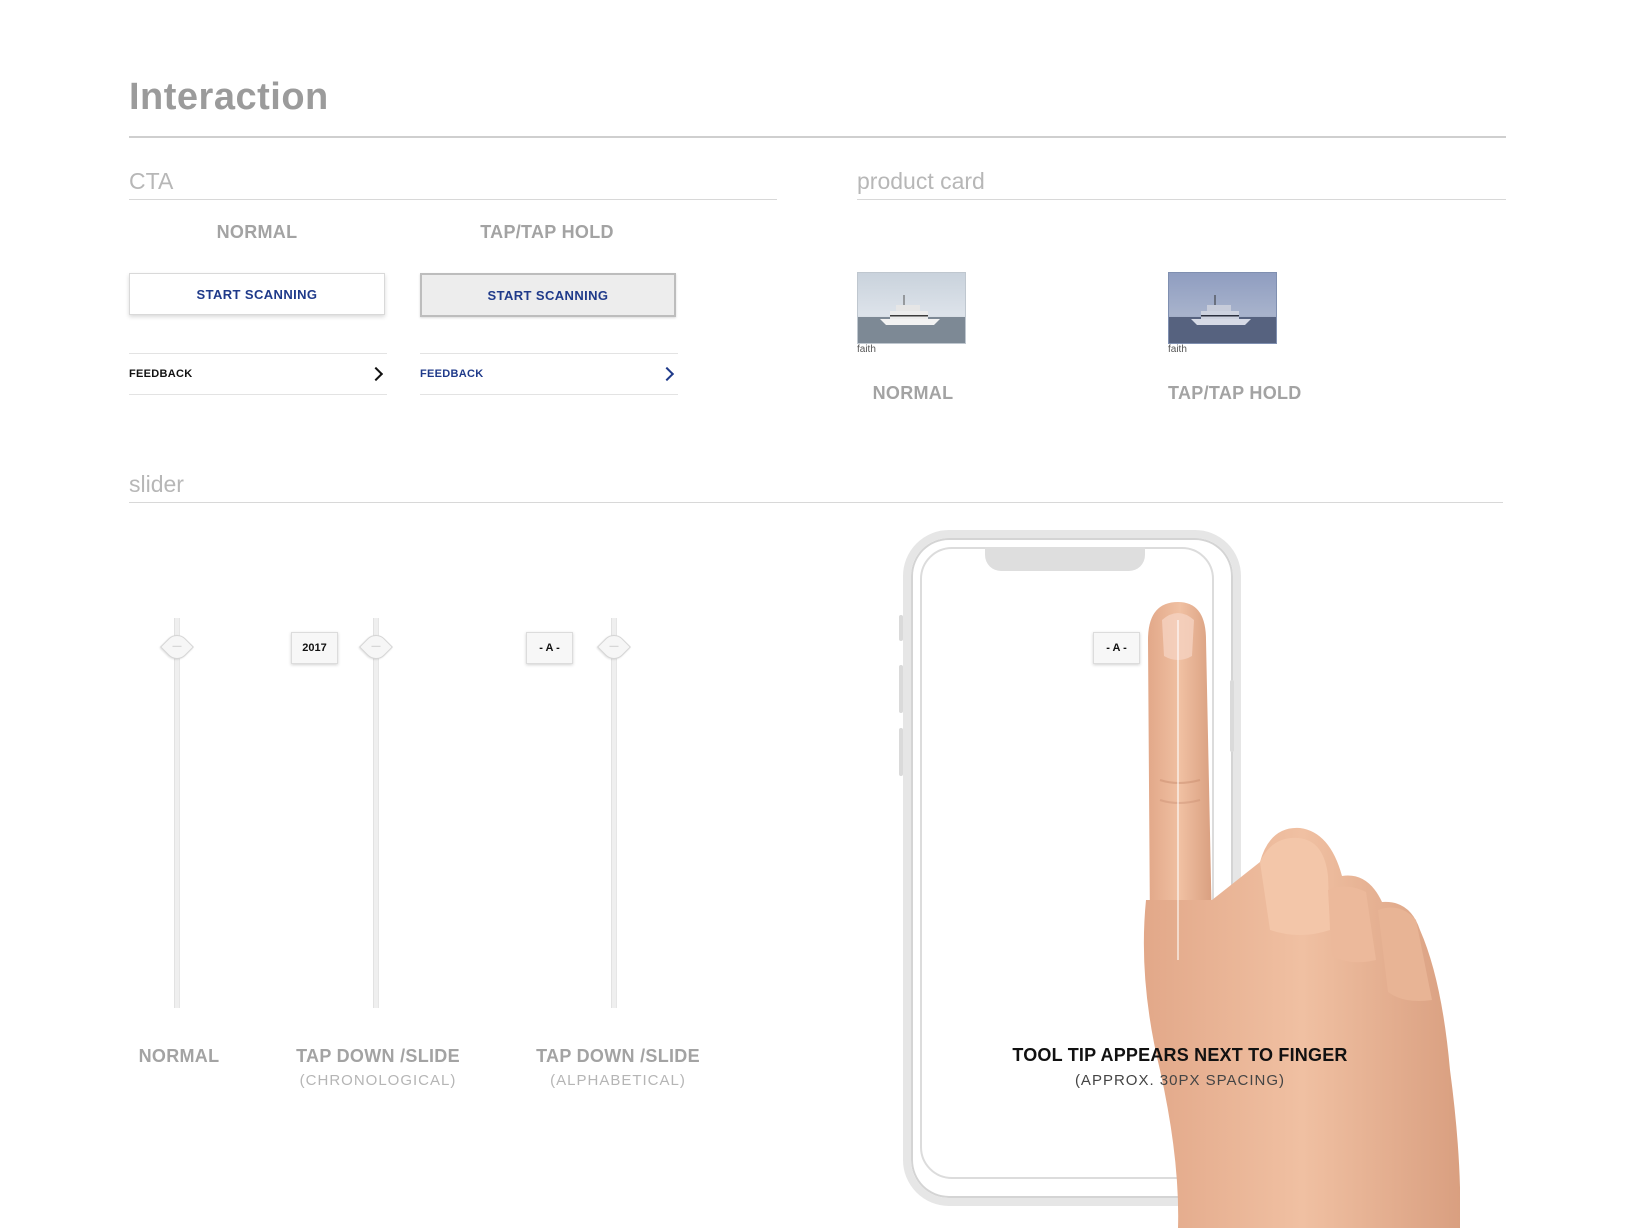  Describe the element at coordinates (618, 1080) in the screenshot. I see `slider-alpha-sub: (ALPHABETICAL)` at that location.